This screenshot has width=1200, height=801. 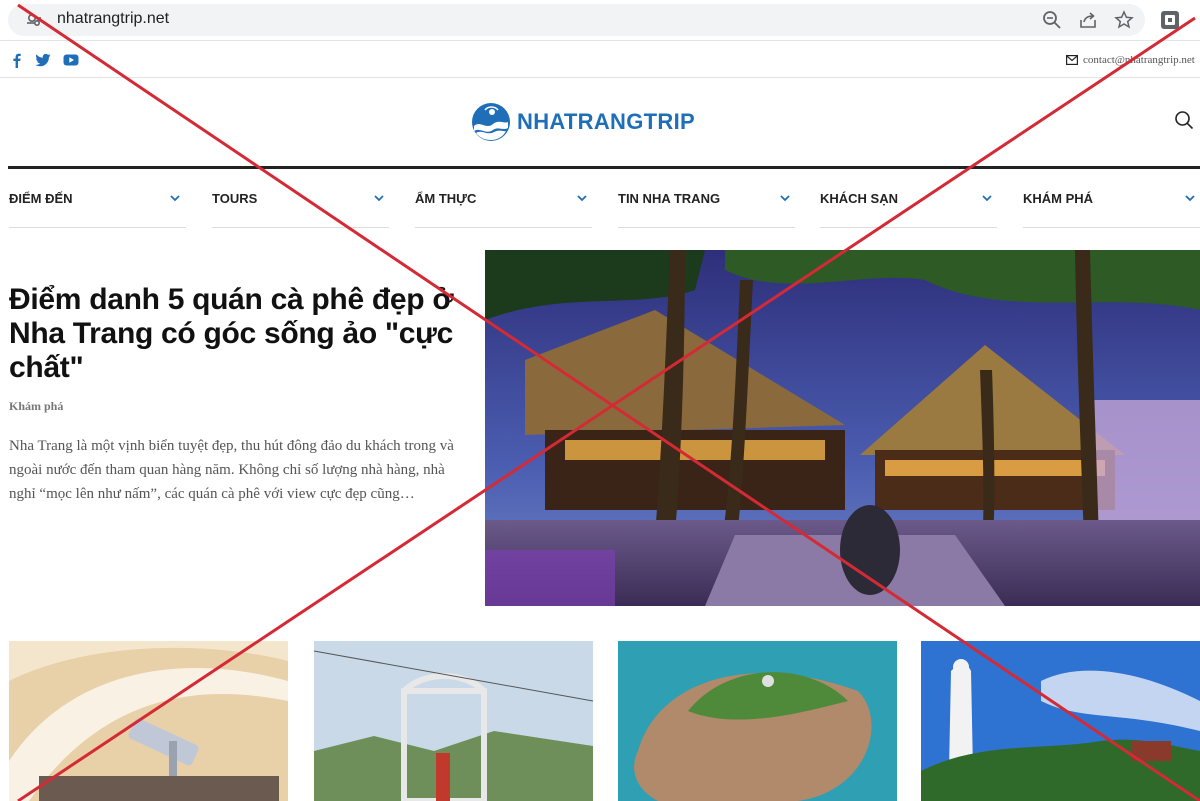 I want to click on nav-label: KHÁM PHÁ, so click(x=1058, y=198).